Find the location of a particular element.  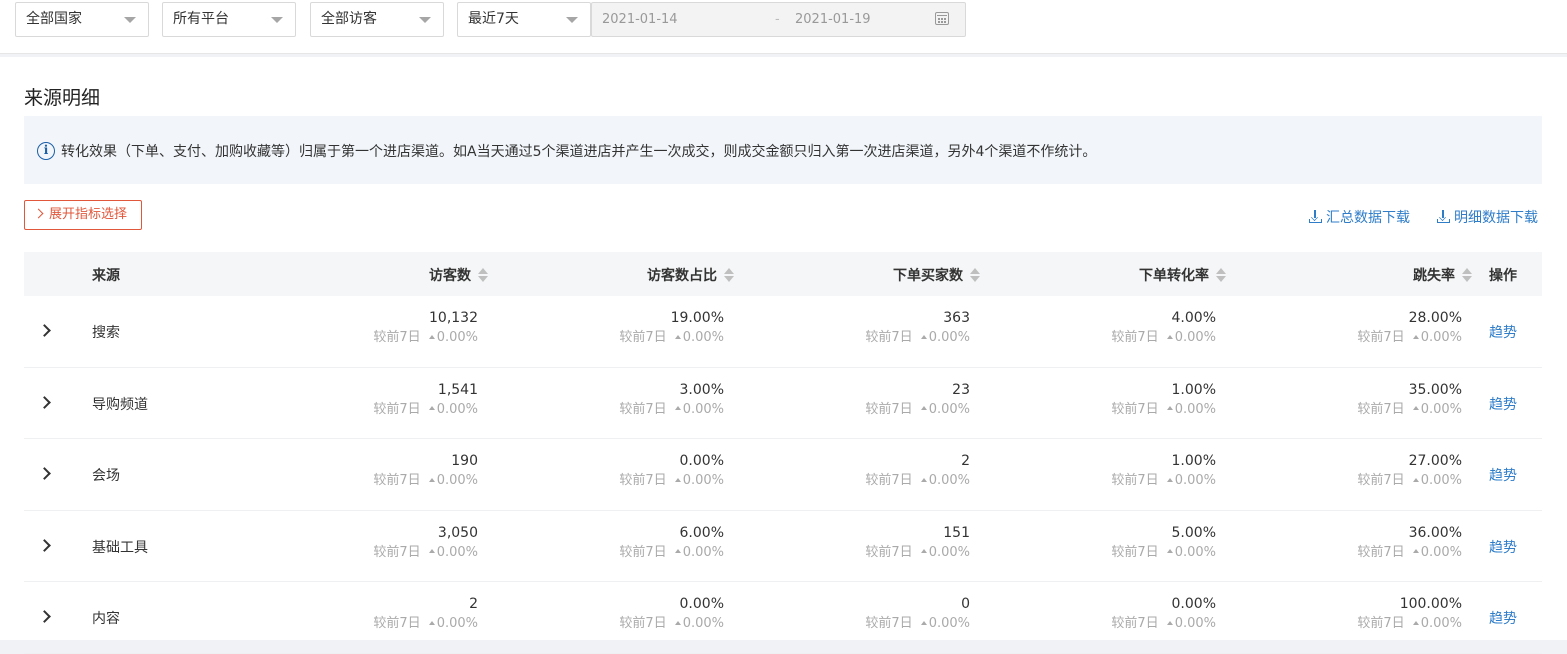

country-select-value: 全部国家 is located at coordinates (54, 19).